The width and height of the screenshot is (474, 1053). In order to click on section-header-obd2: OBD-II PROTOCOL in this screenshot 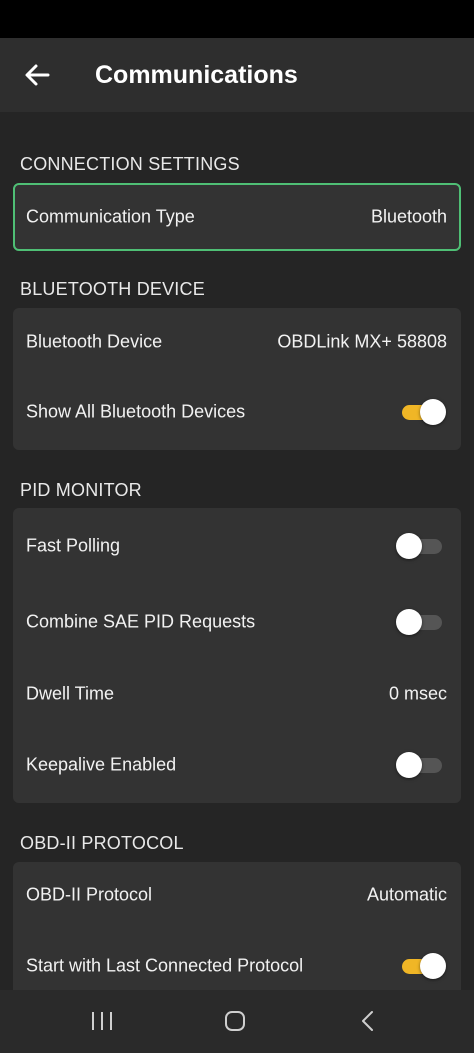, I will do `click(102, 843)`.